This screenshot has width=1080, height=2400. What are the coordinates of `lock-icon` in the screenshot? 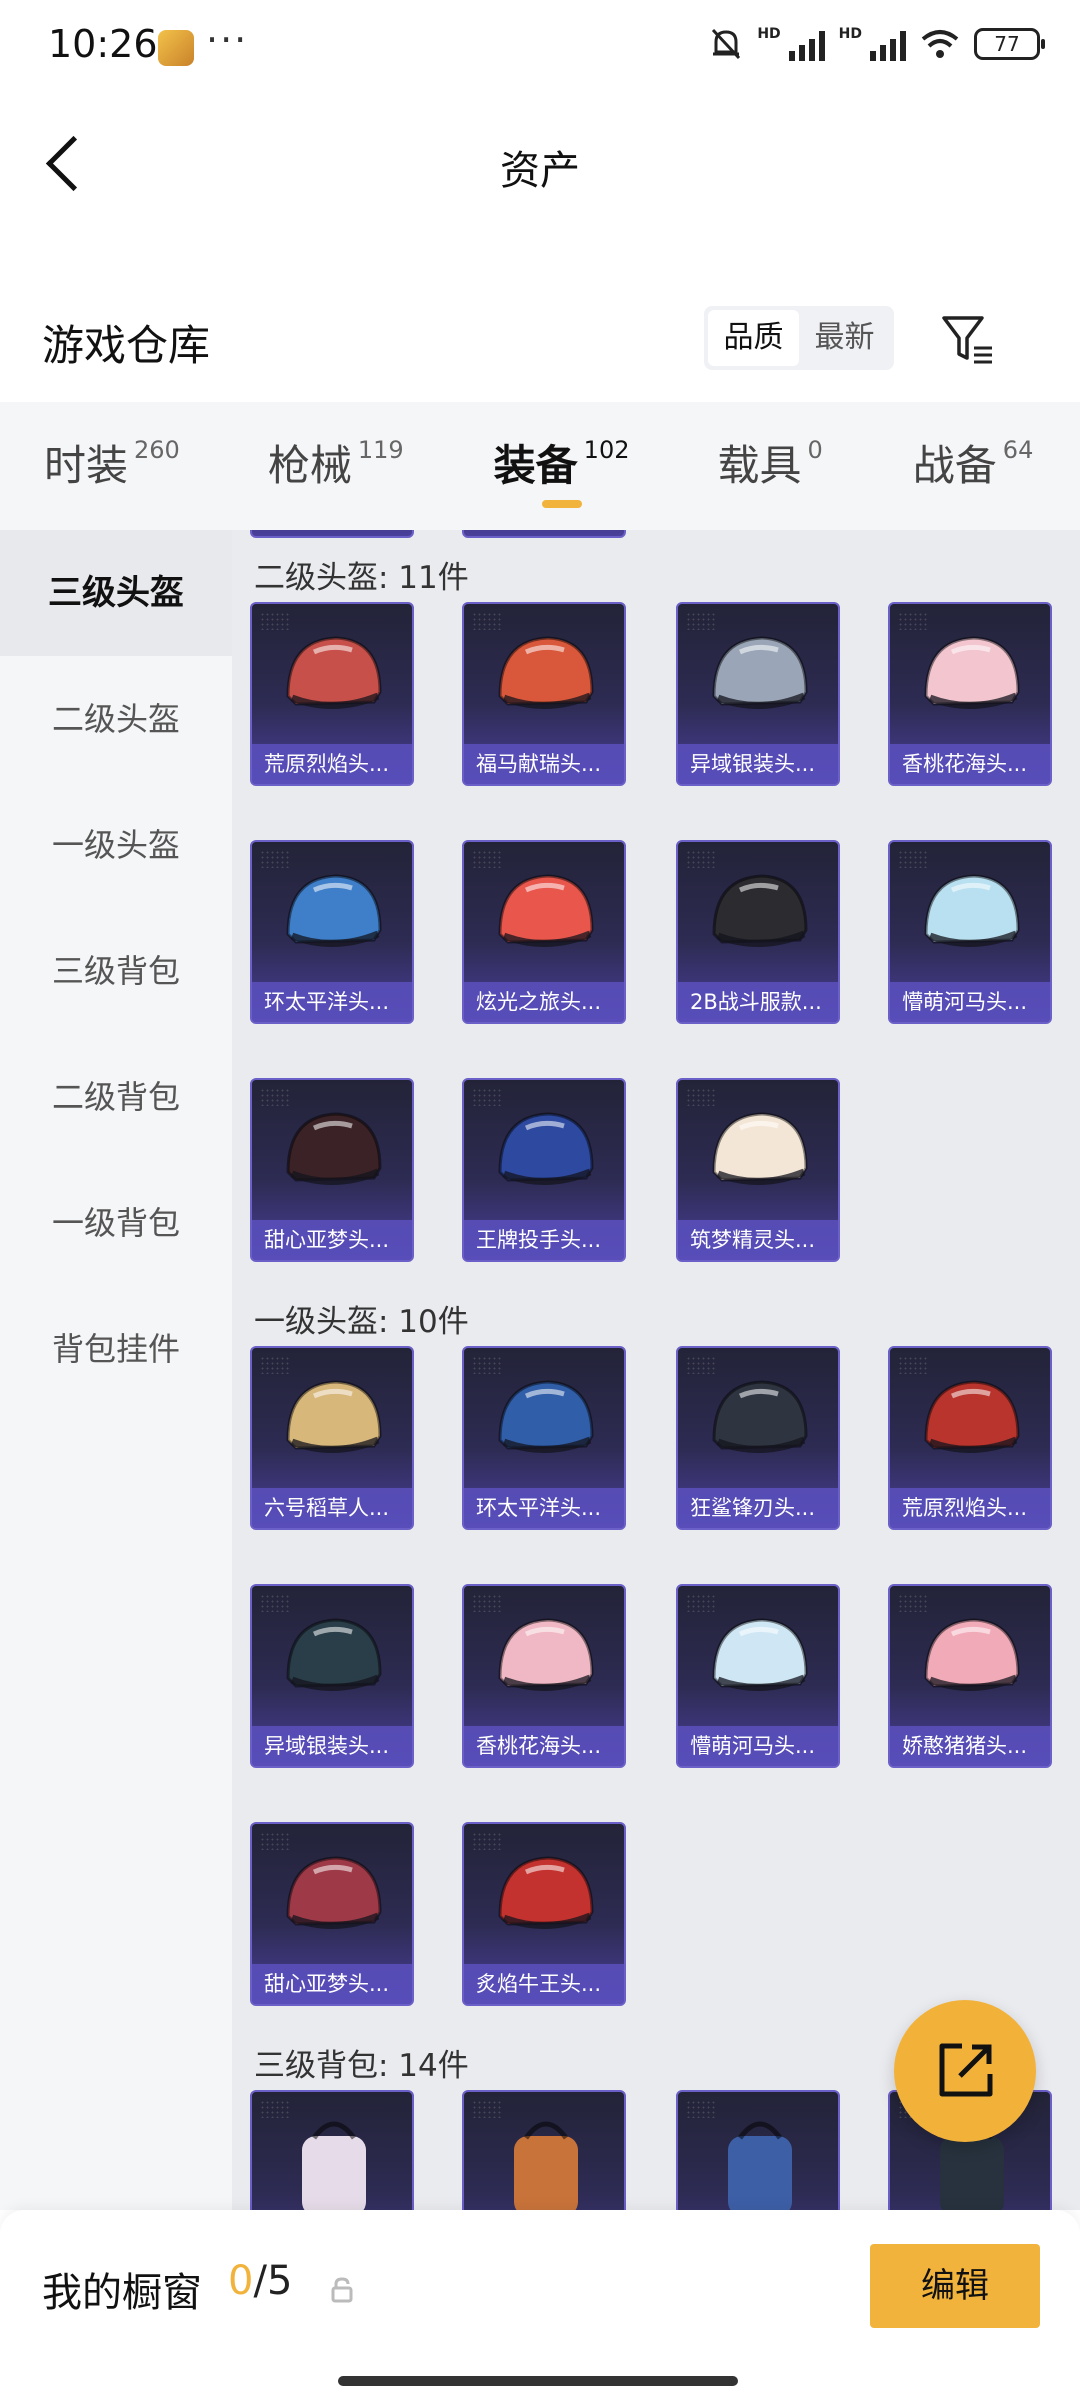 It's located at (342, 2290).